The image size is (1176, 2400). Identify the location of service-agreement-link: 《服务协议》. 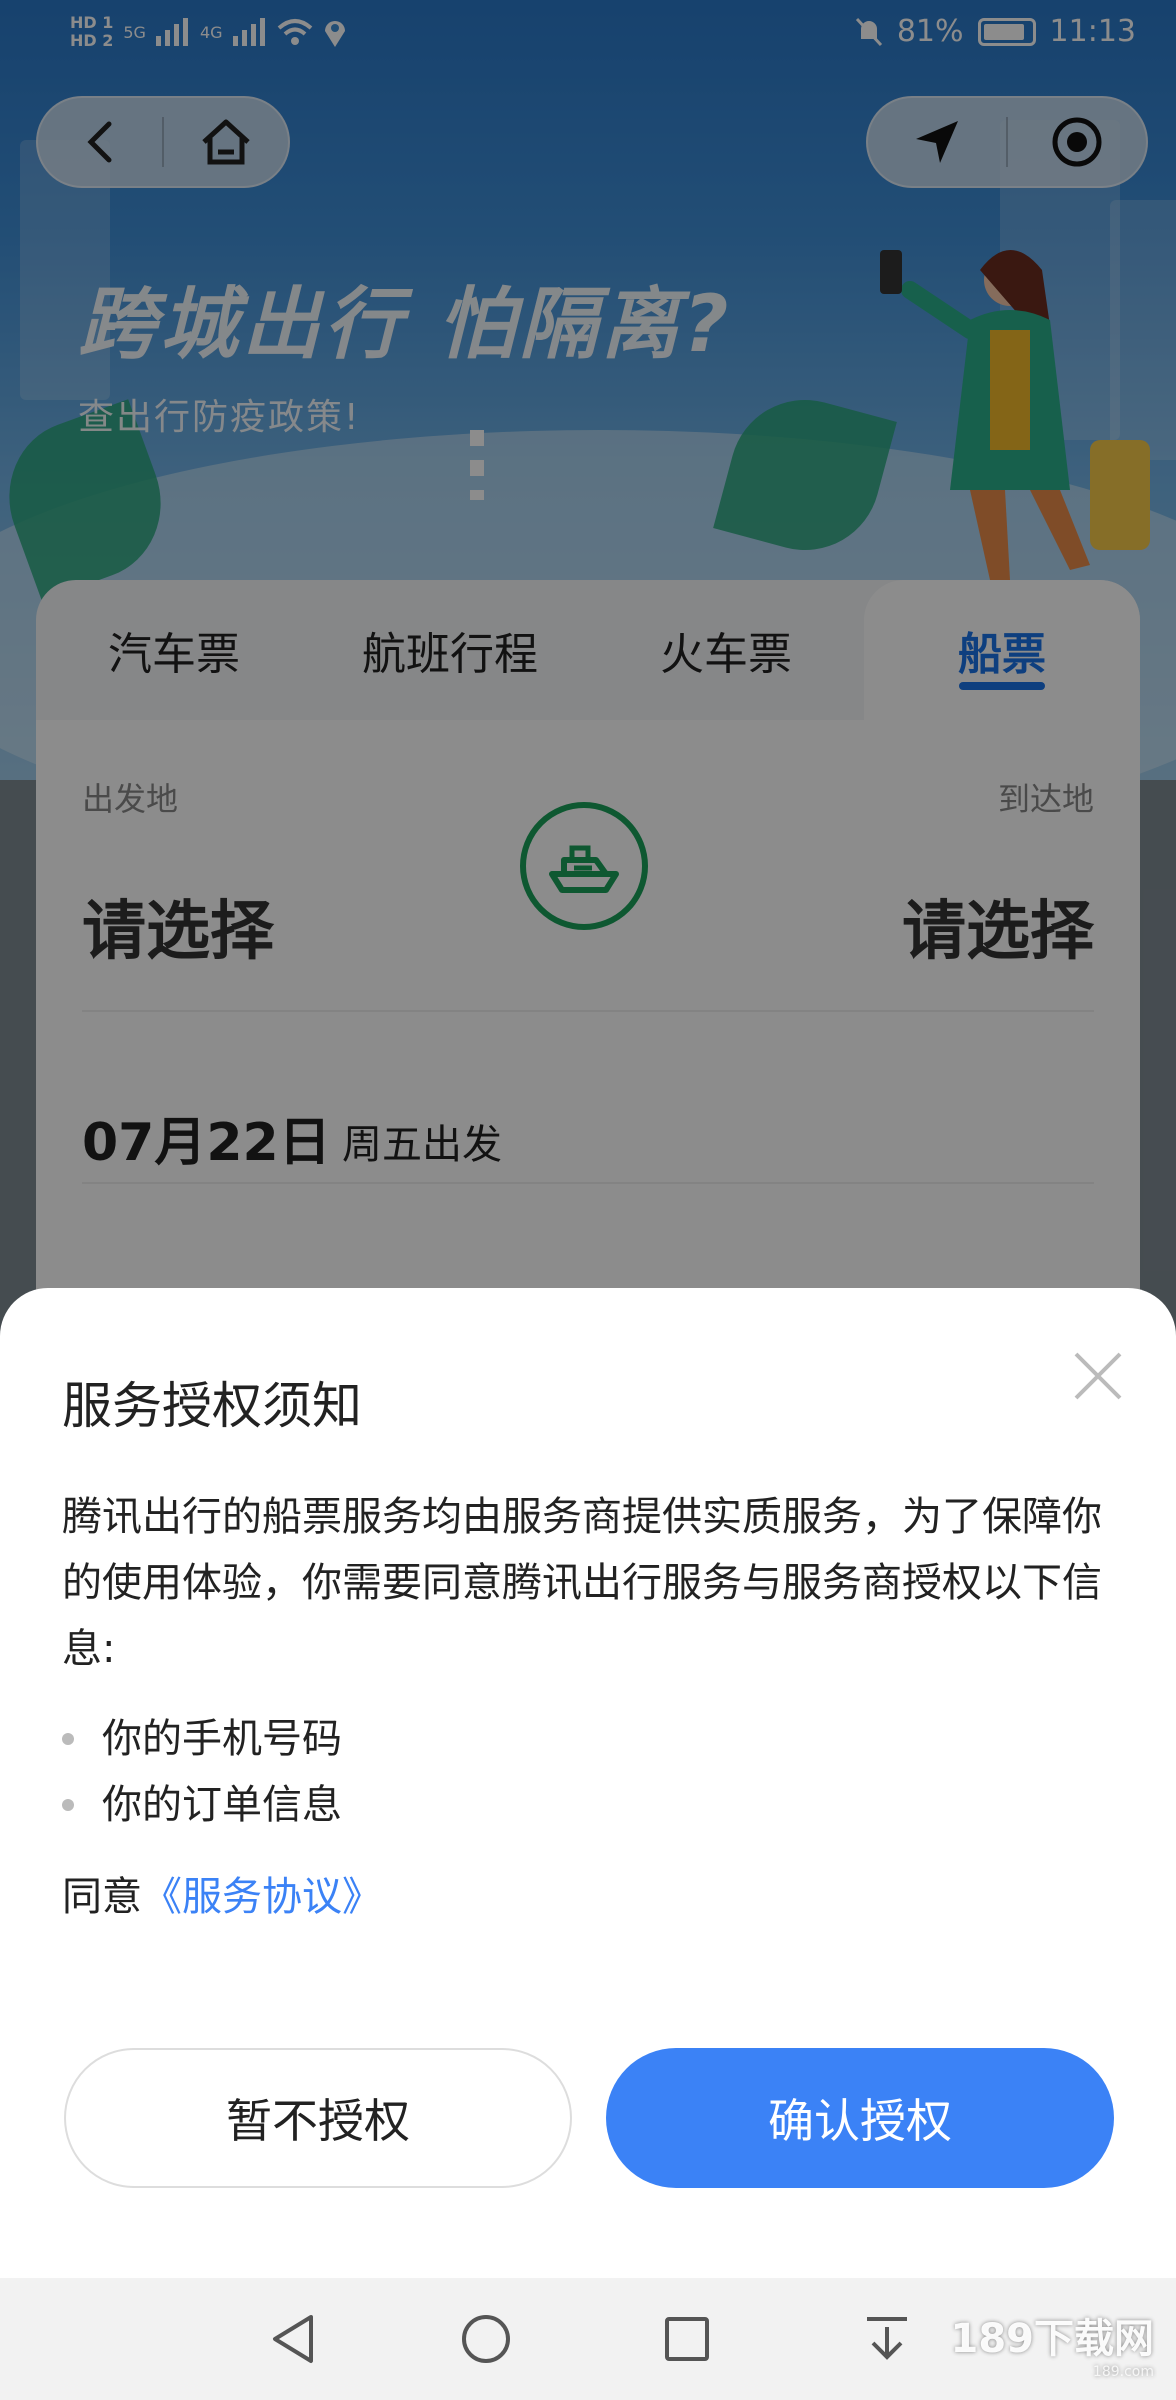
(262, 1897).